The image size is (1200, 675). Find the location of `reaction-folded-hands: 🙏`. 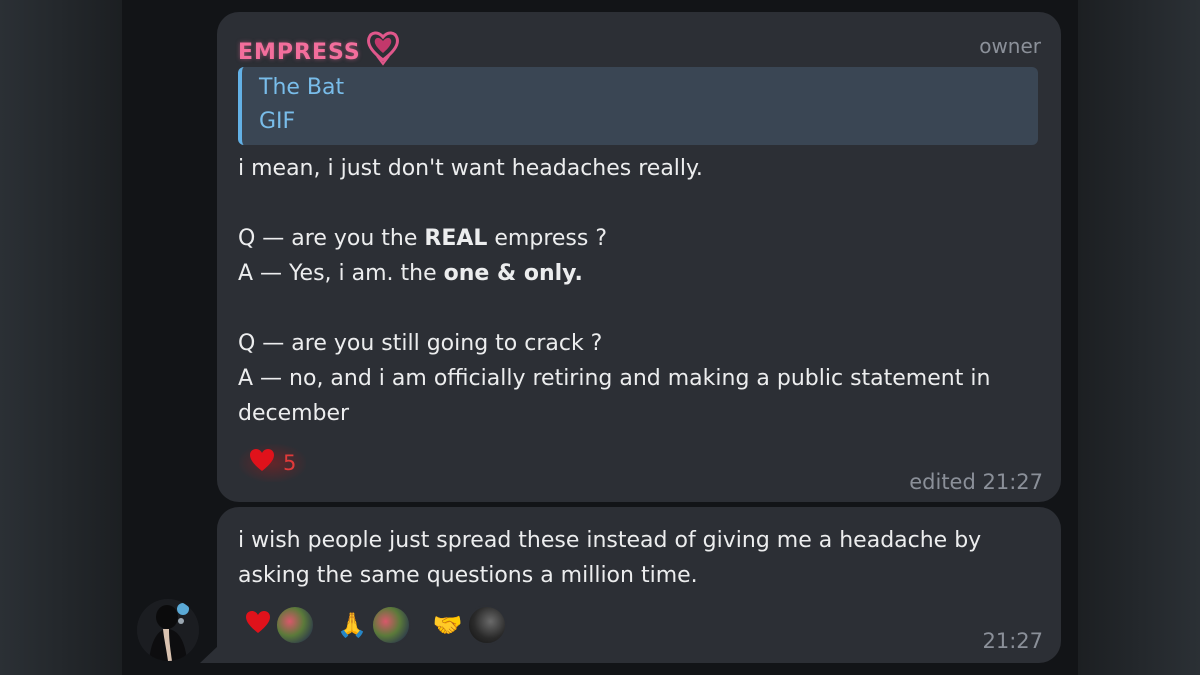

reaction-folded-hands: 🙏 is located at coordinates (374, 625).